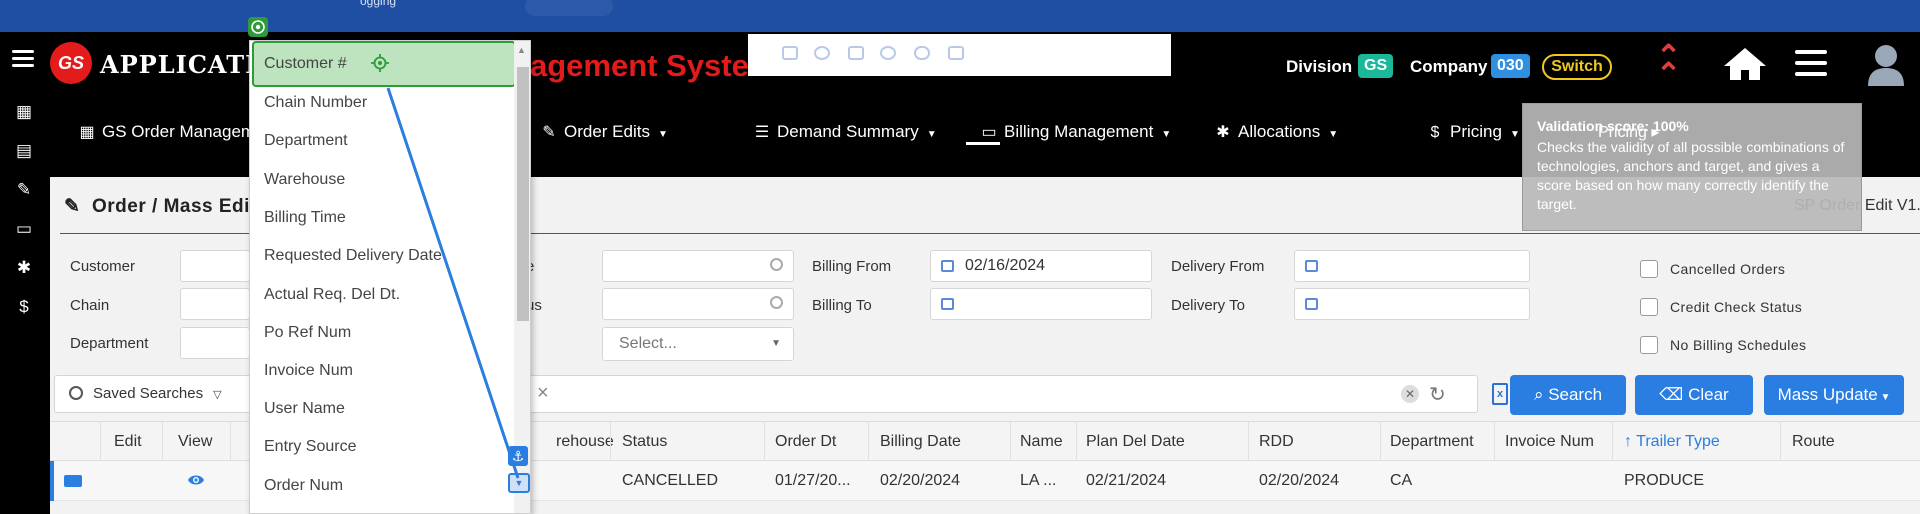 The width and height of the screenshot is (1920, 514). What do you see at coordinates (258, 27) in the screenshot?
I see `origin-marker-icon` at bounding box center [258, 27].